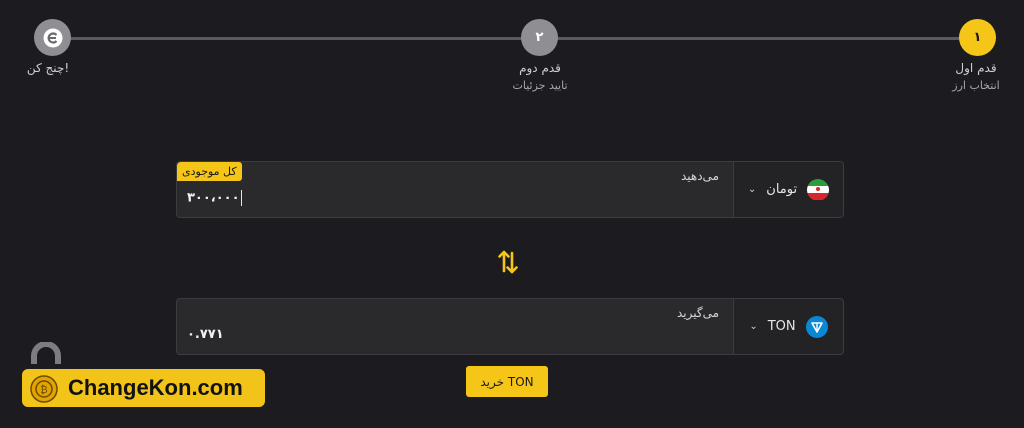  What do you see at coordinates (455, 189) in the screenshot?
I see `give-amount-field: می‌دهید ۳۰۰،۰۰۰ کل موجودی` at bounding box center [455, 189].